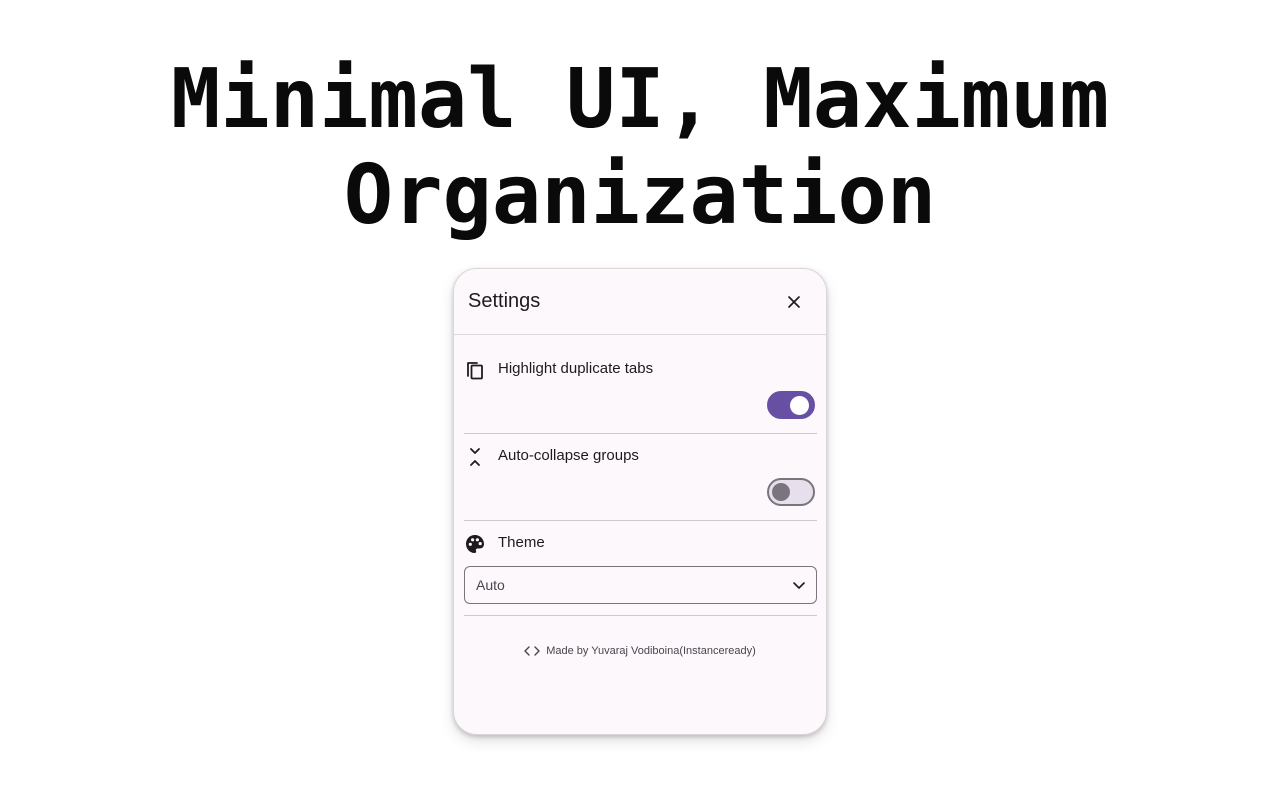 The width and height of the screenshot is (1280, 800). Describe the element at coordinates (640, 99) in the screenshot. I see `headline-line-1: Minimal UI, Maximum` at that location.